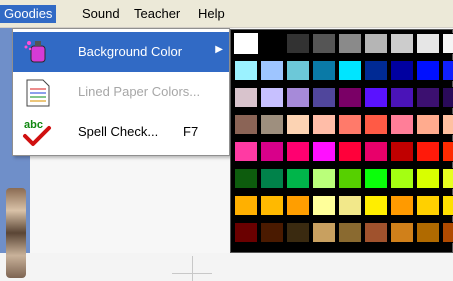 The image size is (453, 281). What do you see at coordinates (37, 132) in the screenshot?
I see `spell-check-icon: abc` at bounding box center [37, 132].